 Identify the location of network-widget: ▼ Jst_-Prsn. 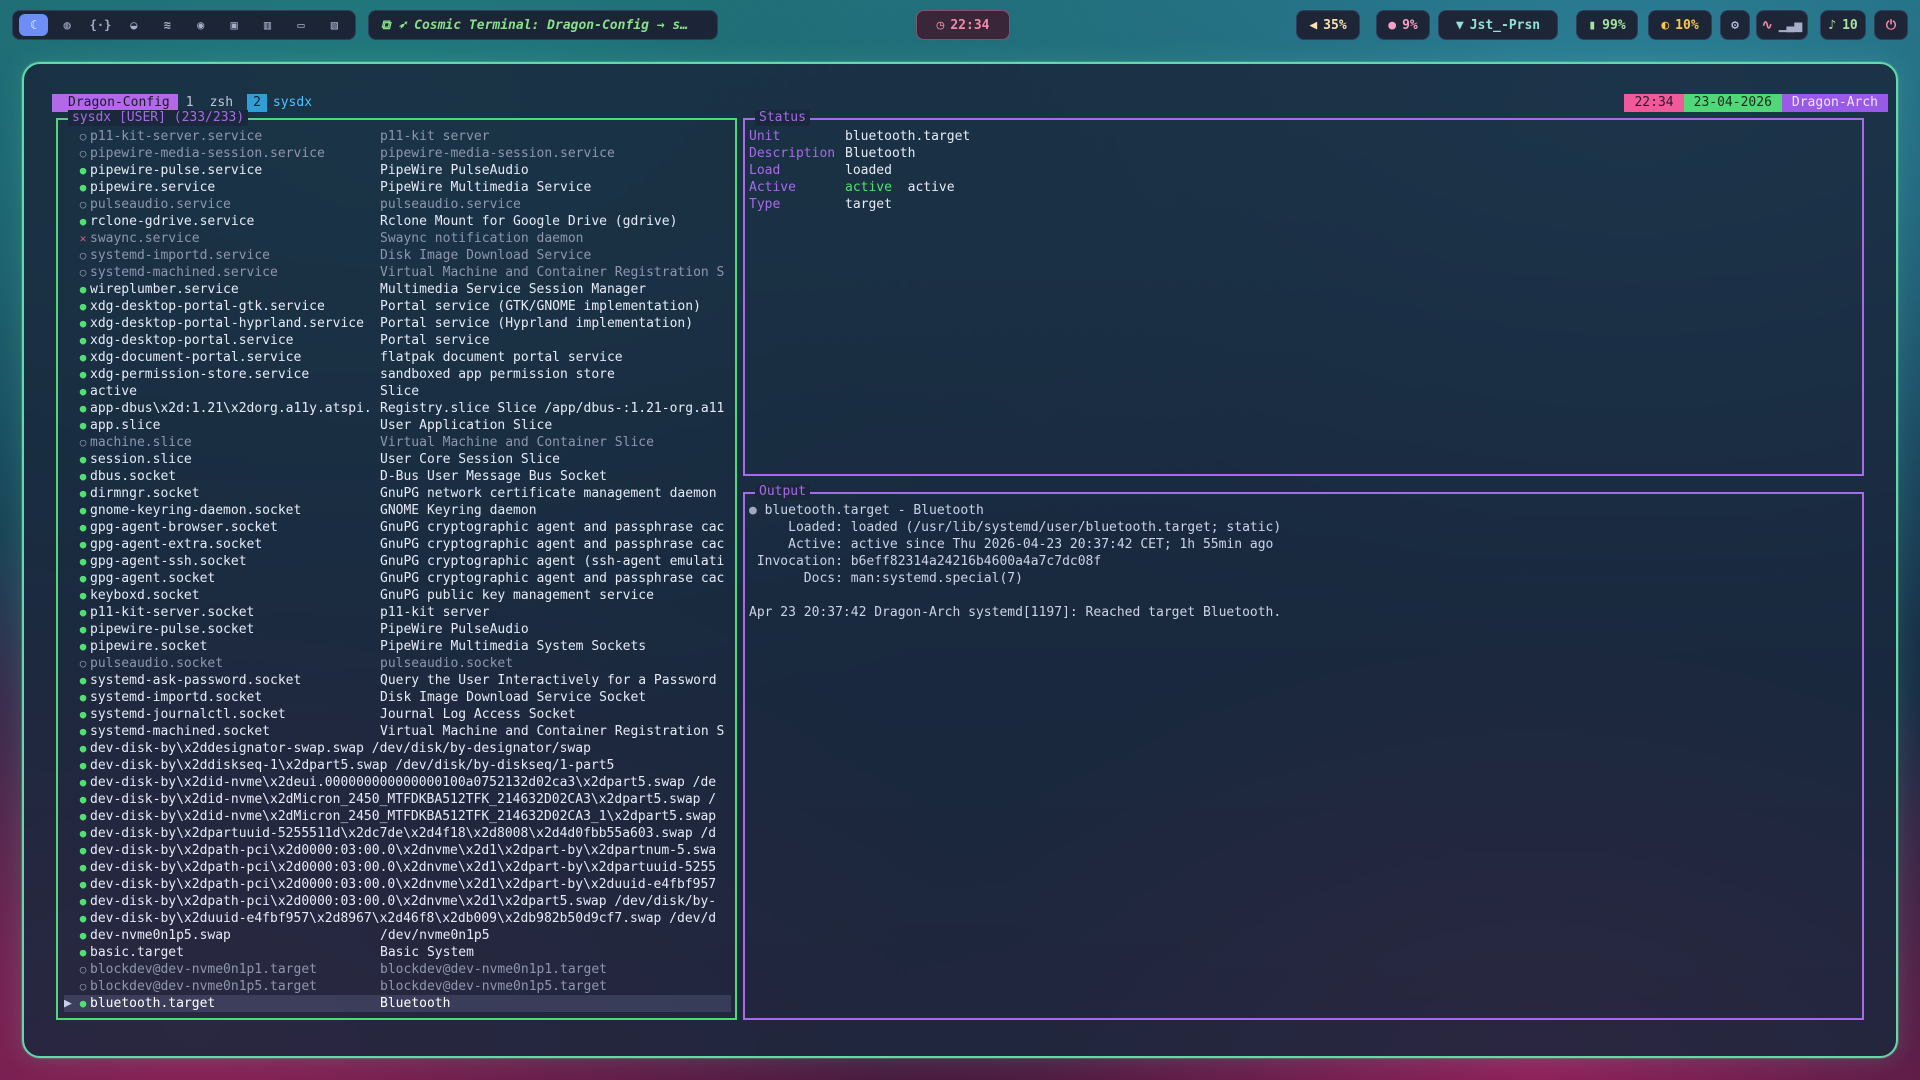
(1498, 25).